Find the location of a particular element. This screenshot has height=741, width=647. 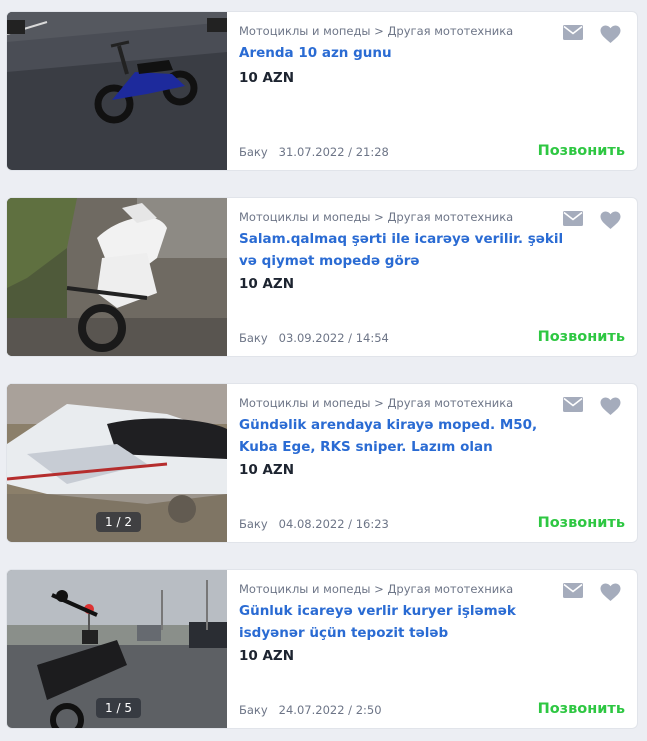

listing-photo: 1 / 2 is located at coordinates (117, 463).